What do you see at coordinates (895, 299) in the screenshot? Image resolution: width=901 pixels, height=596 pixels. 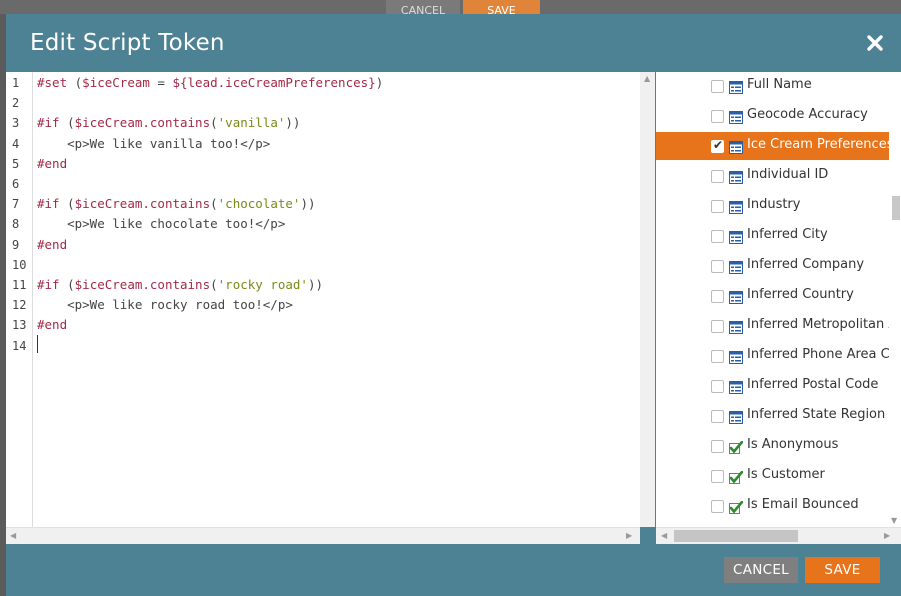 I see `field-list-vertical-scrollbar: ▼` at bounding box center [895, 299].